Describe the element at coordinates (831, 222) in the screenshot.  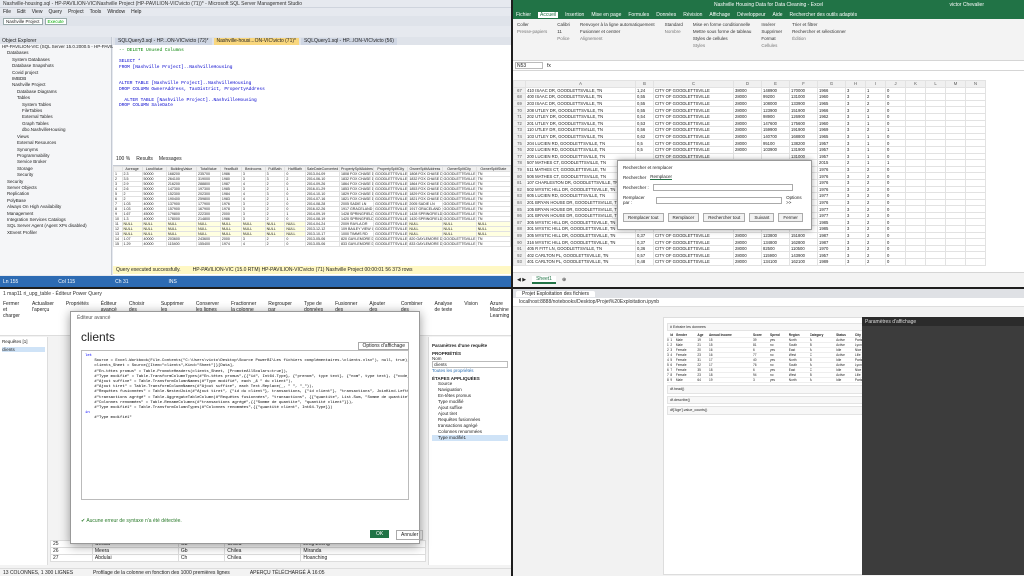
I see `cell: 1985` at that location.